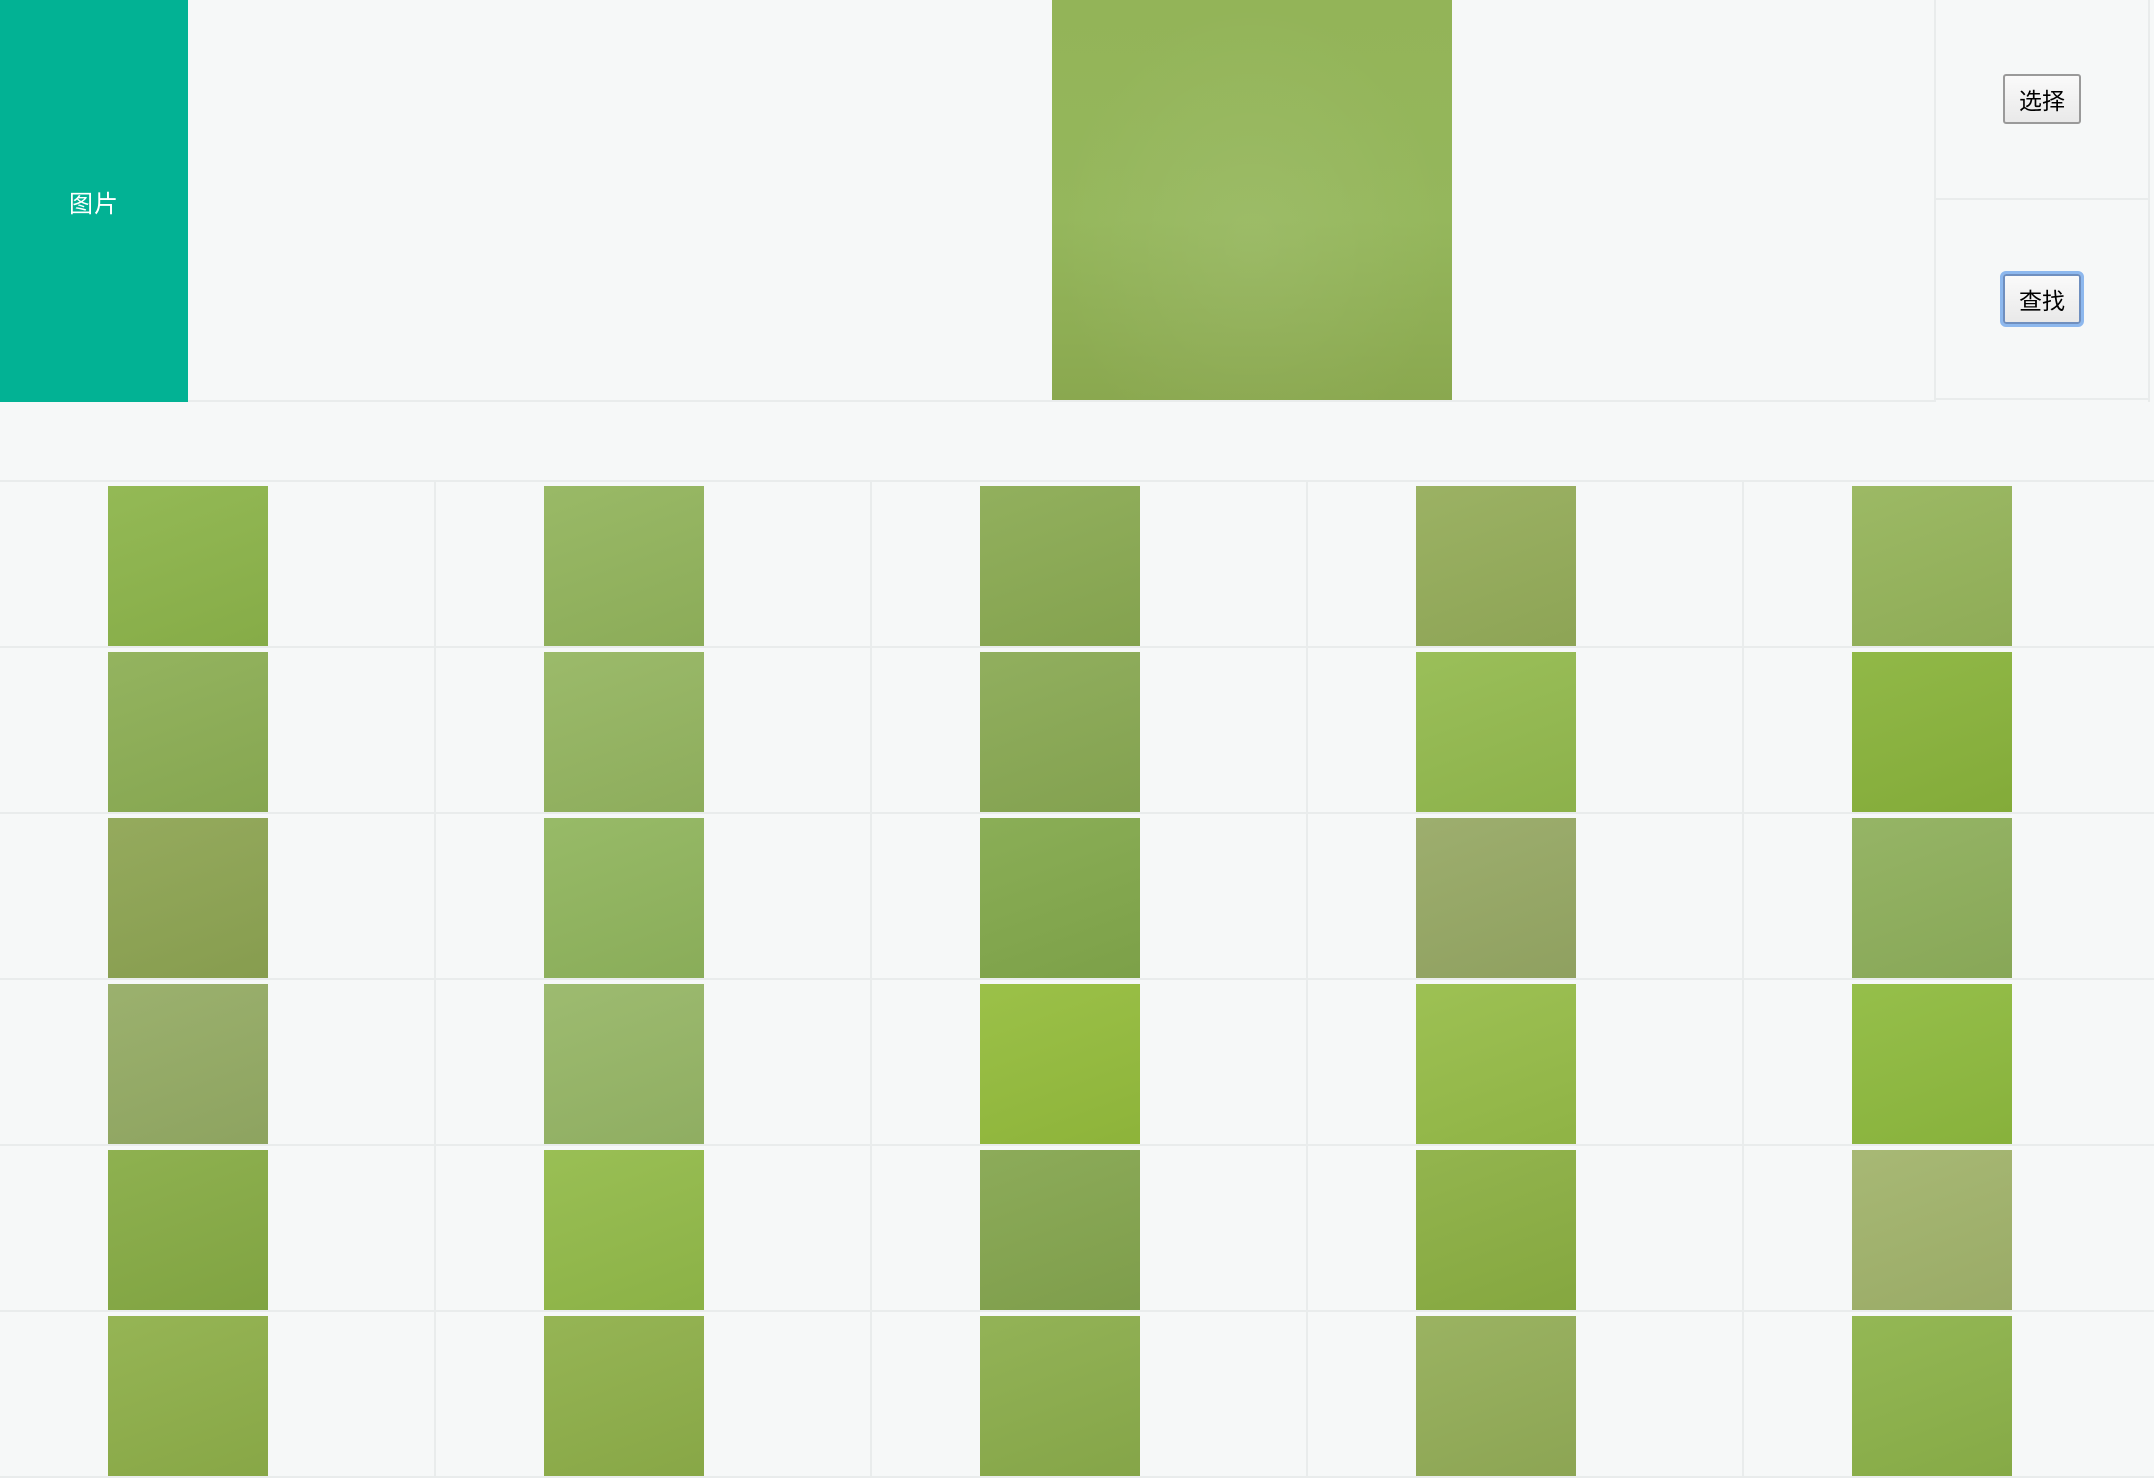 The width and height of the screenshot is (2154, 1478). I want to click on search-row: 查找, so click(2042, 300).